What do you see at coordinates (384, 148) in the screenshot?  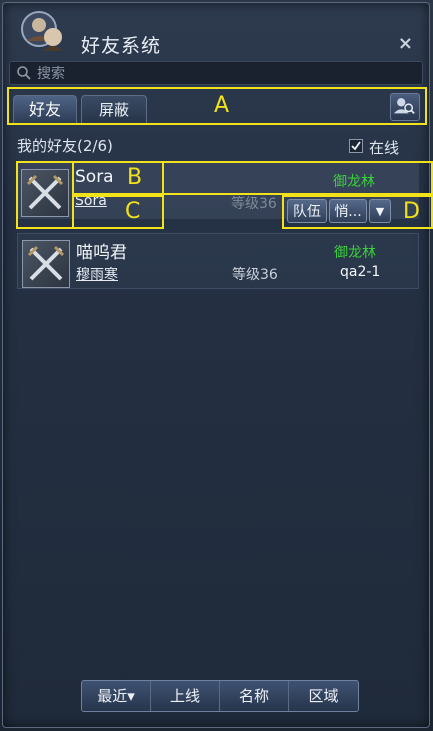 I see `online-filter-label: 在线` at bounding box center [384, 148].